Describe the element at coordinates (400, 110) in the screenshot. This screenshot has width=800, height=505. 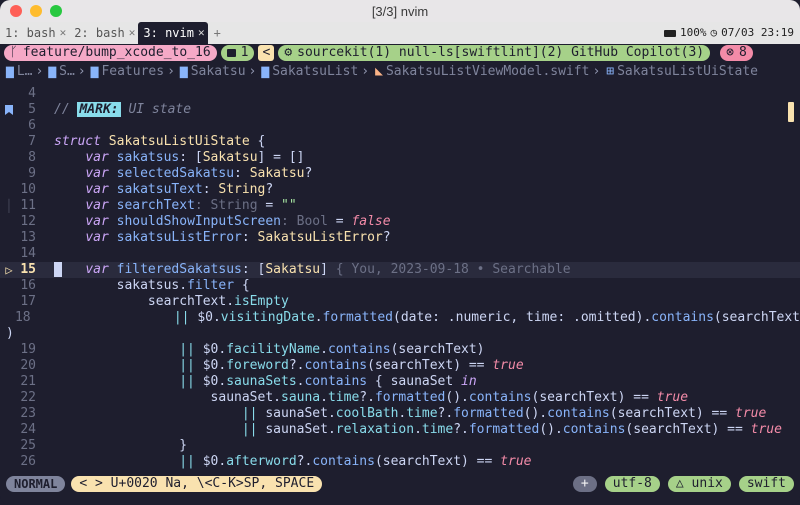
I see `code-line: 5// MARK: UI state` at that location.